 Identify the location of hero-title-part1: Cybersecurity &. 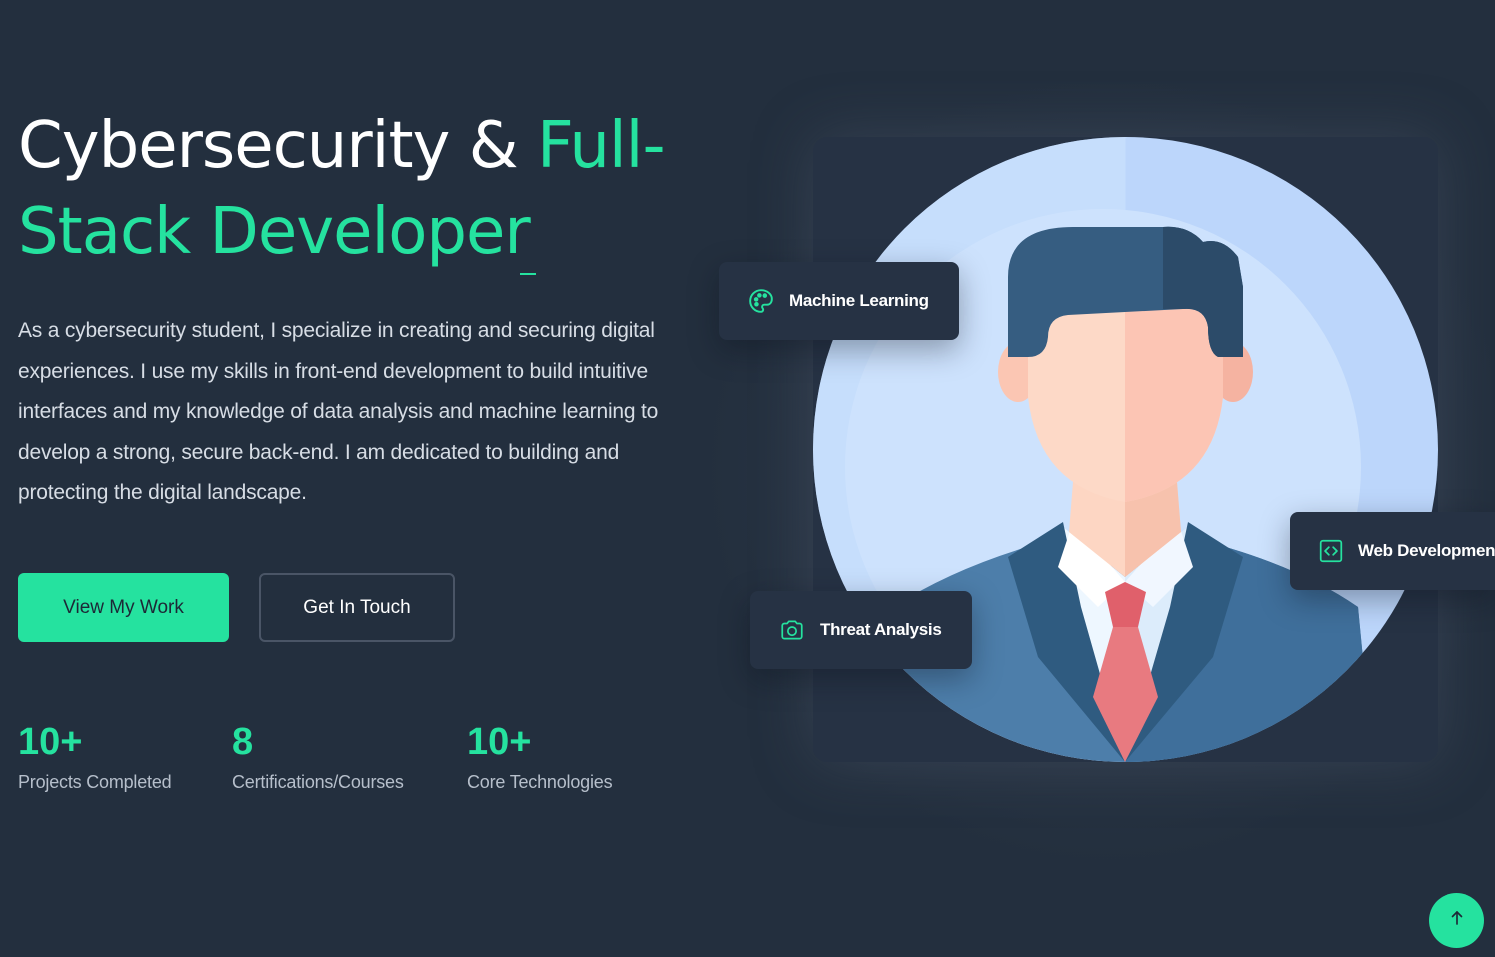
(277, 146).